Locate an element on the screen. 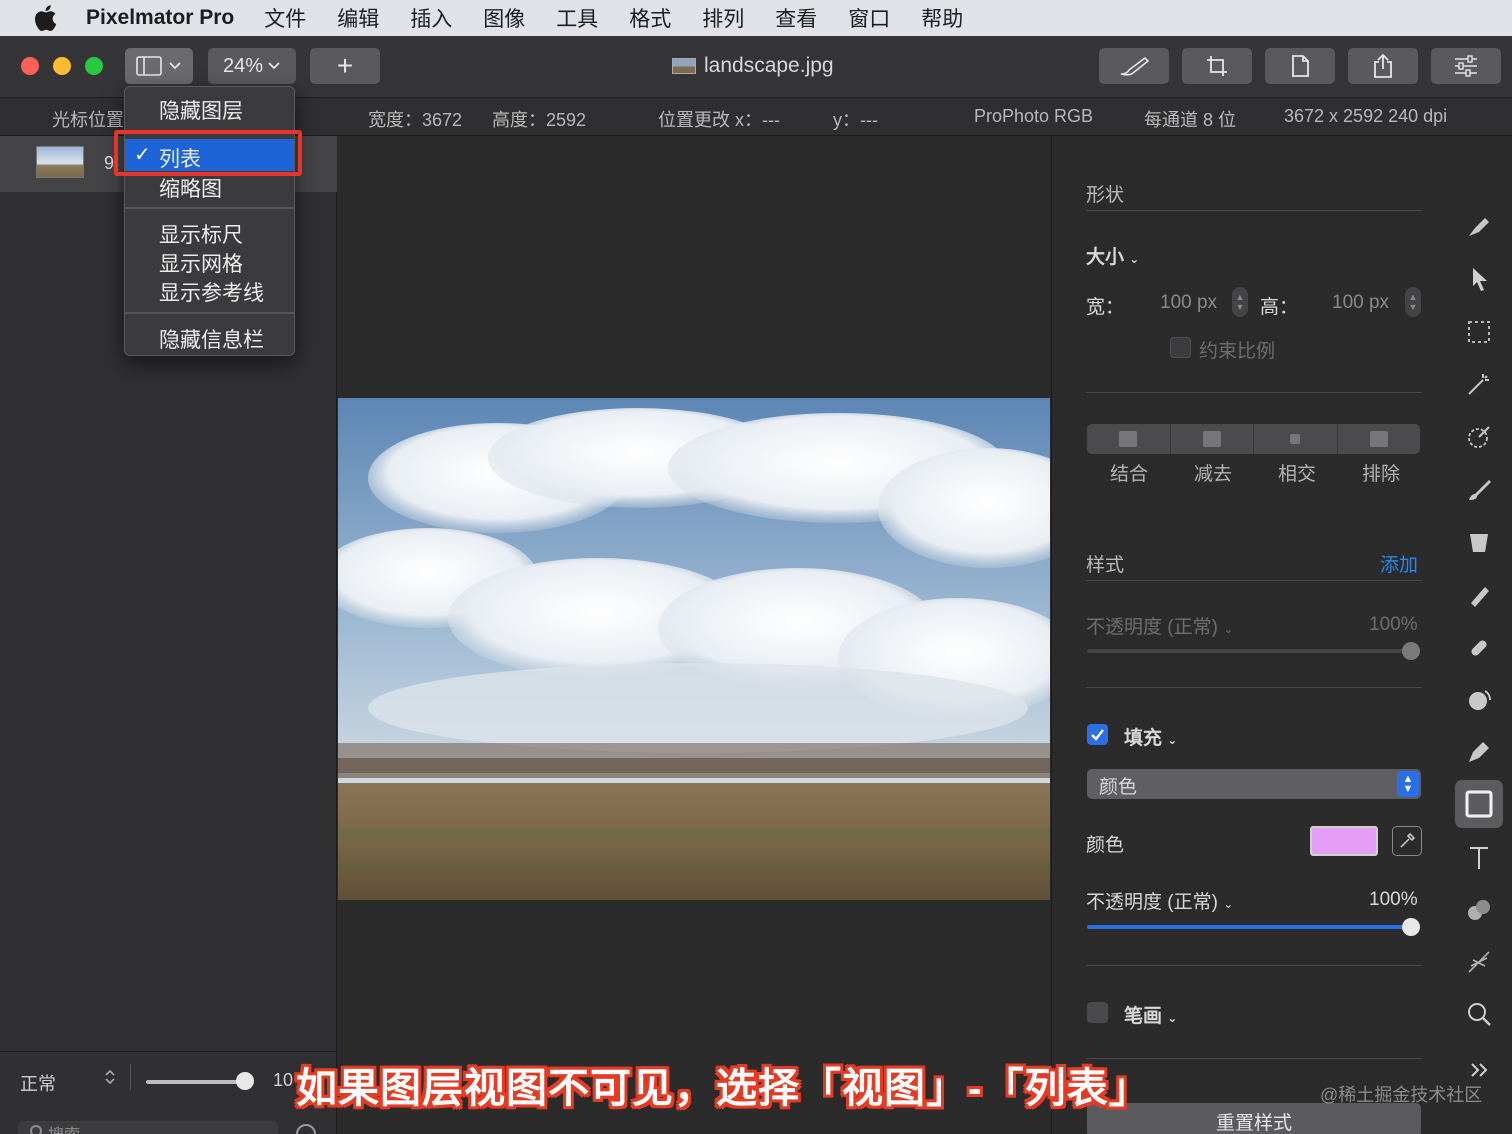  shape-icon is located at coordinates (1479, 804).